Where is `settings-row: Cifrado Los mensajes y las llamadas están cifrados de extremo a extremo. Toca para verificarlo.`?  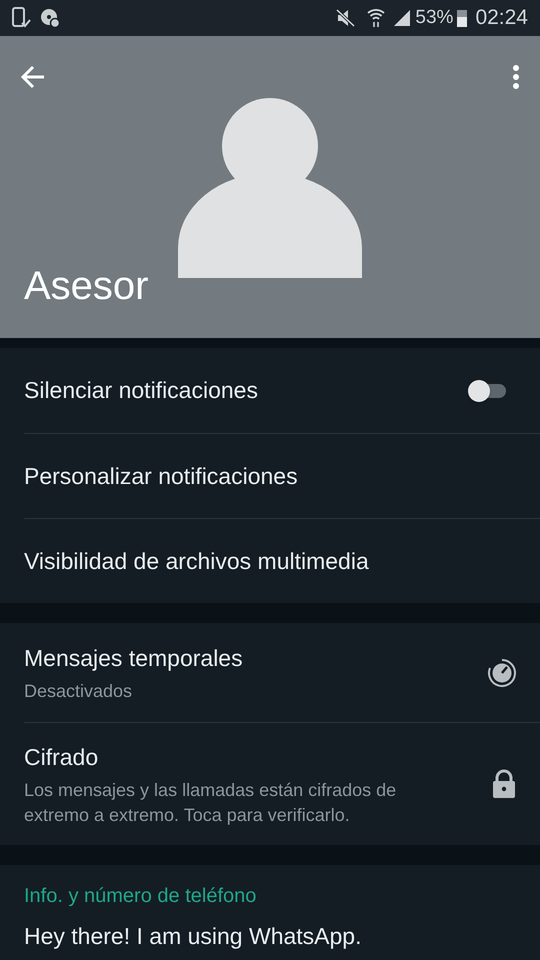
settings-row: Cifrado Los mensajes y las llamadas están cifrados de extremo a extremo. Toca para verificarlo. is located at coordinates (282, 783).